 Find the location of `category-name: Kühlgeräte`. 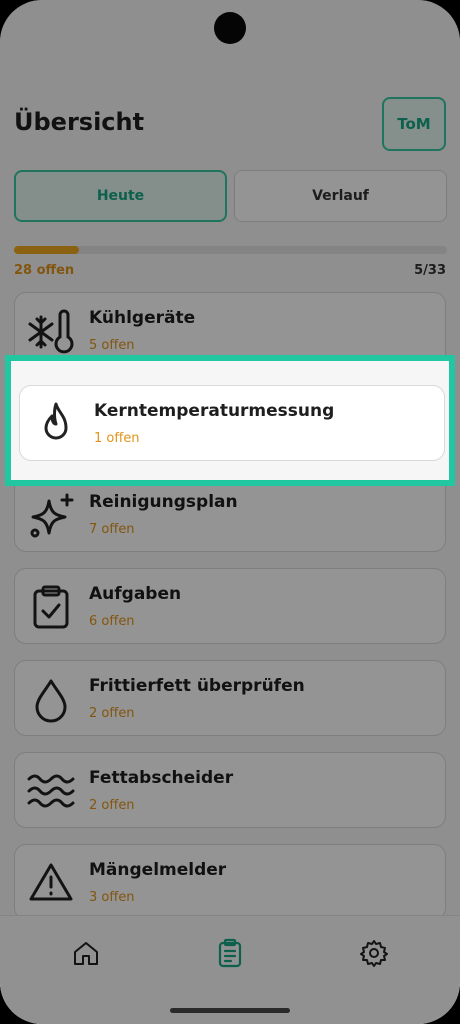

category-name: Kühlgeräte is located at coordinates (142, 318).